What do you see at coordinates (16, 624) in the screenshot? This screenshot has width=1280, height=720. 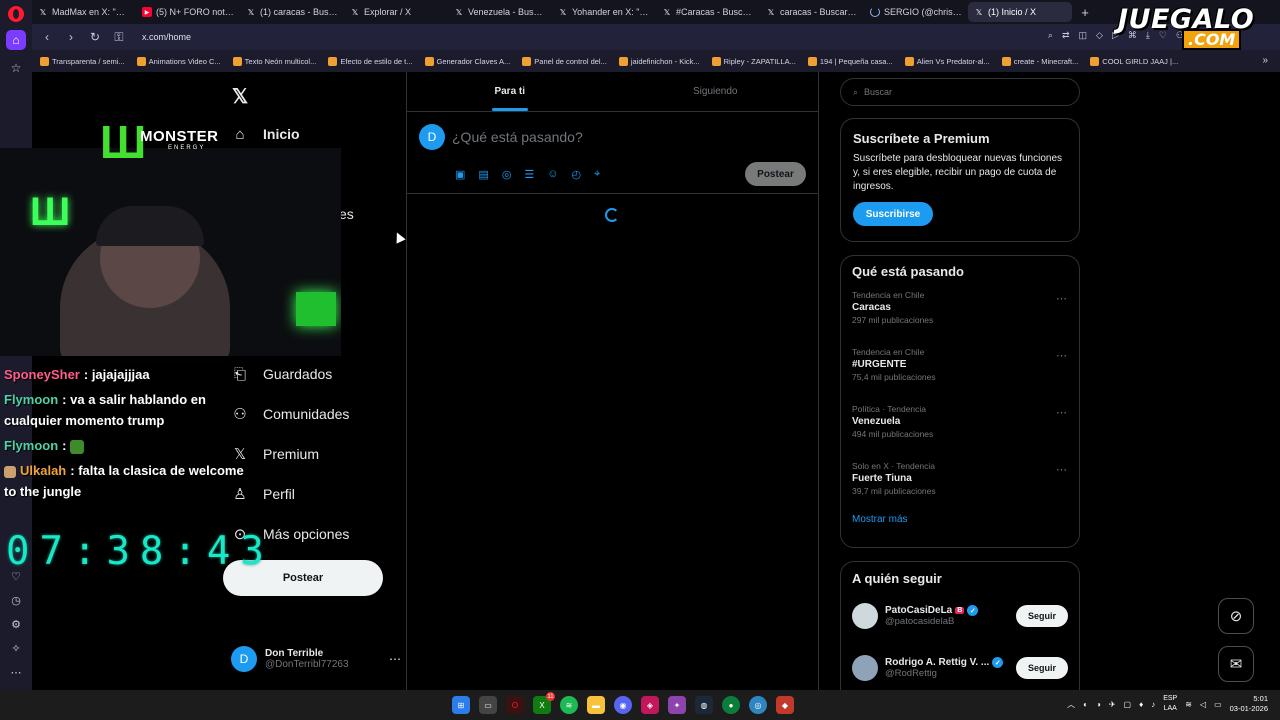 I see `settings-rail-icon: ⚙` at bounding box center [16, 624].